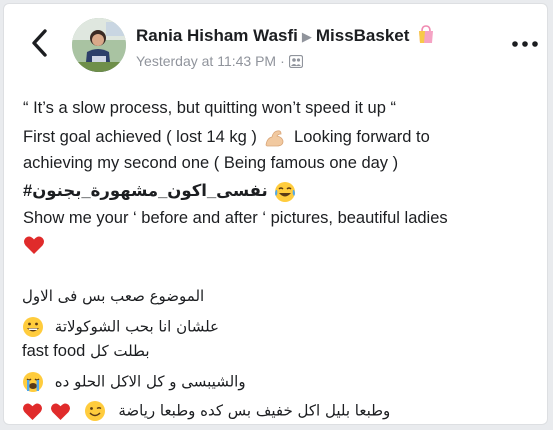 This screenshot has height=430, width=553. I want to click on post-meta: Yesterday at 11:43 PM ·, so click(219, 61).